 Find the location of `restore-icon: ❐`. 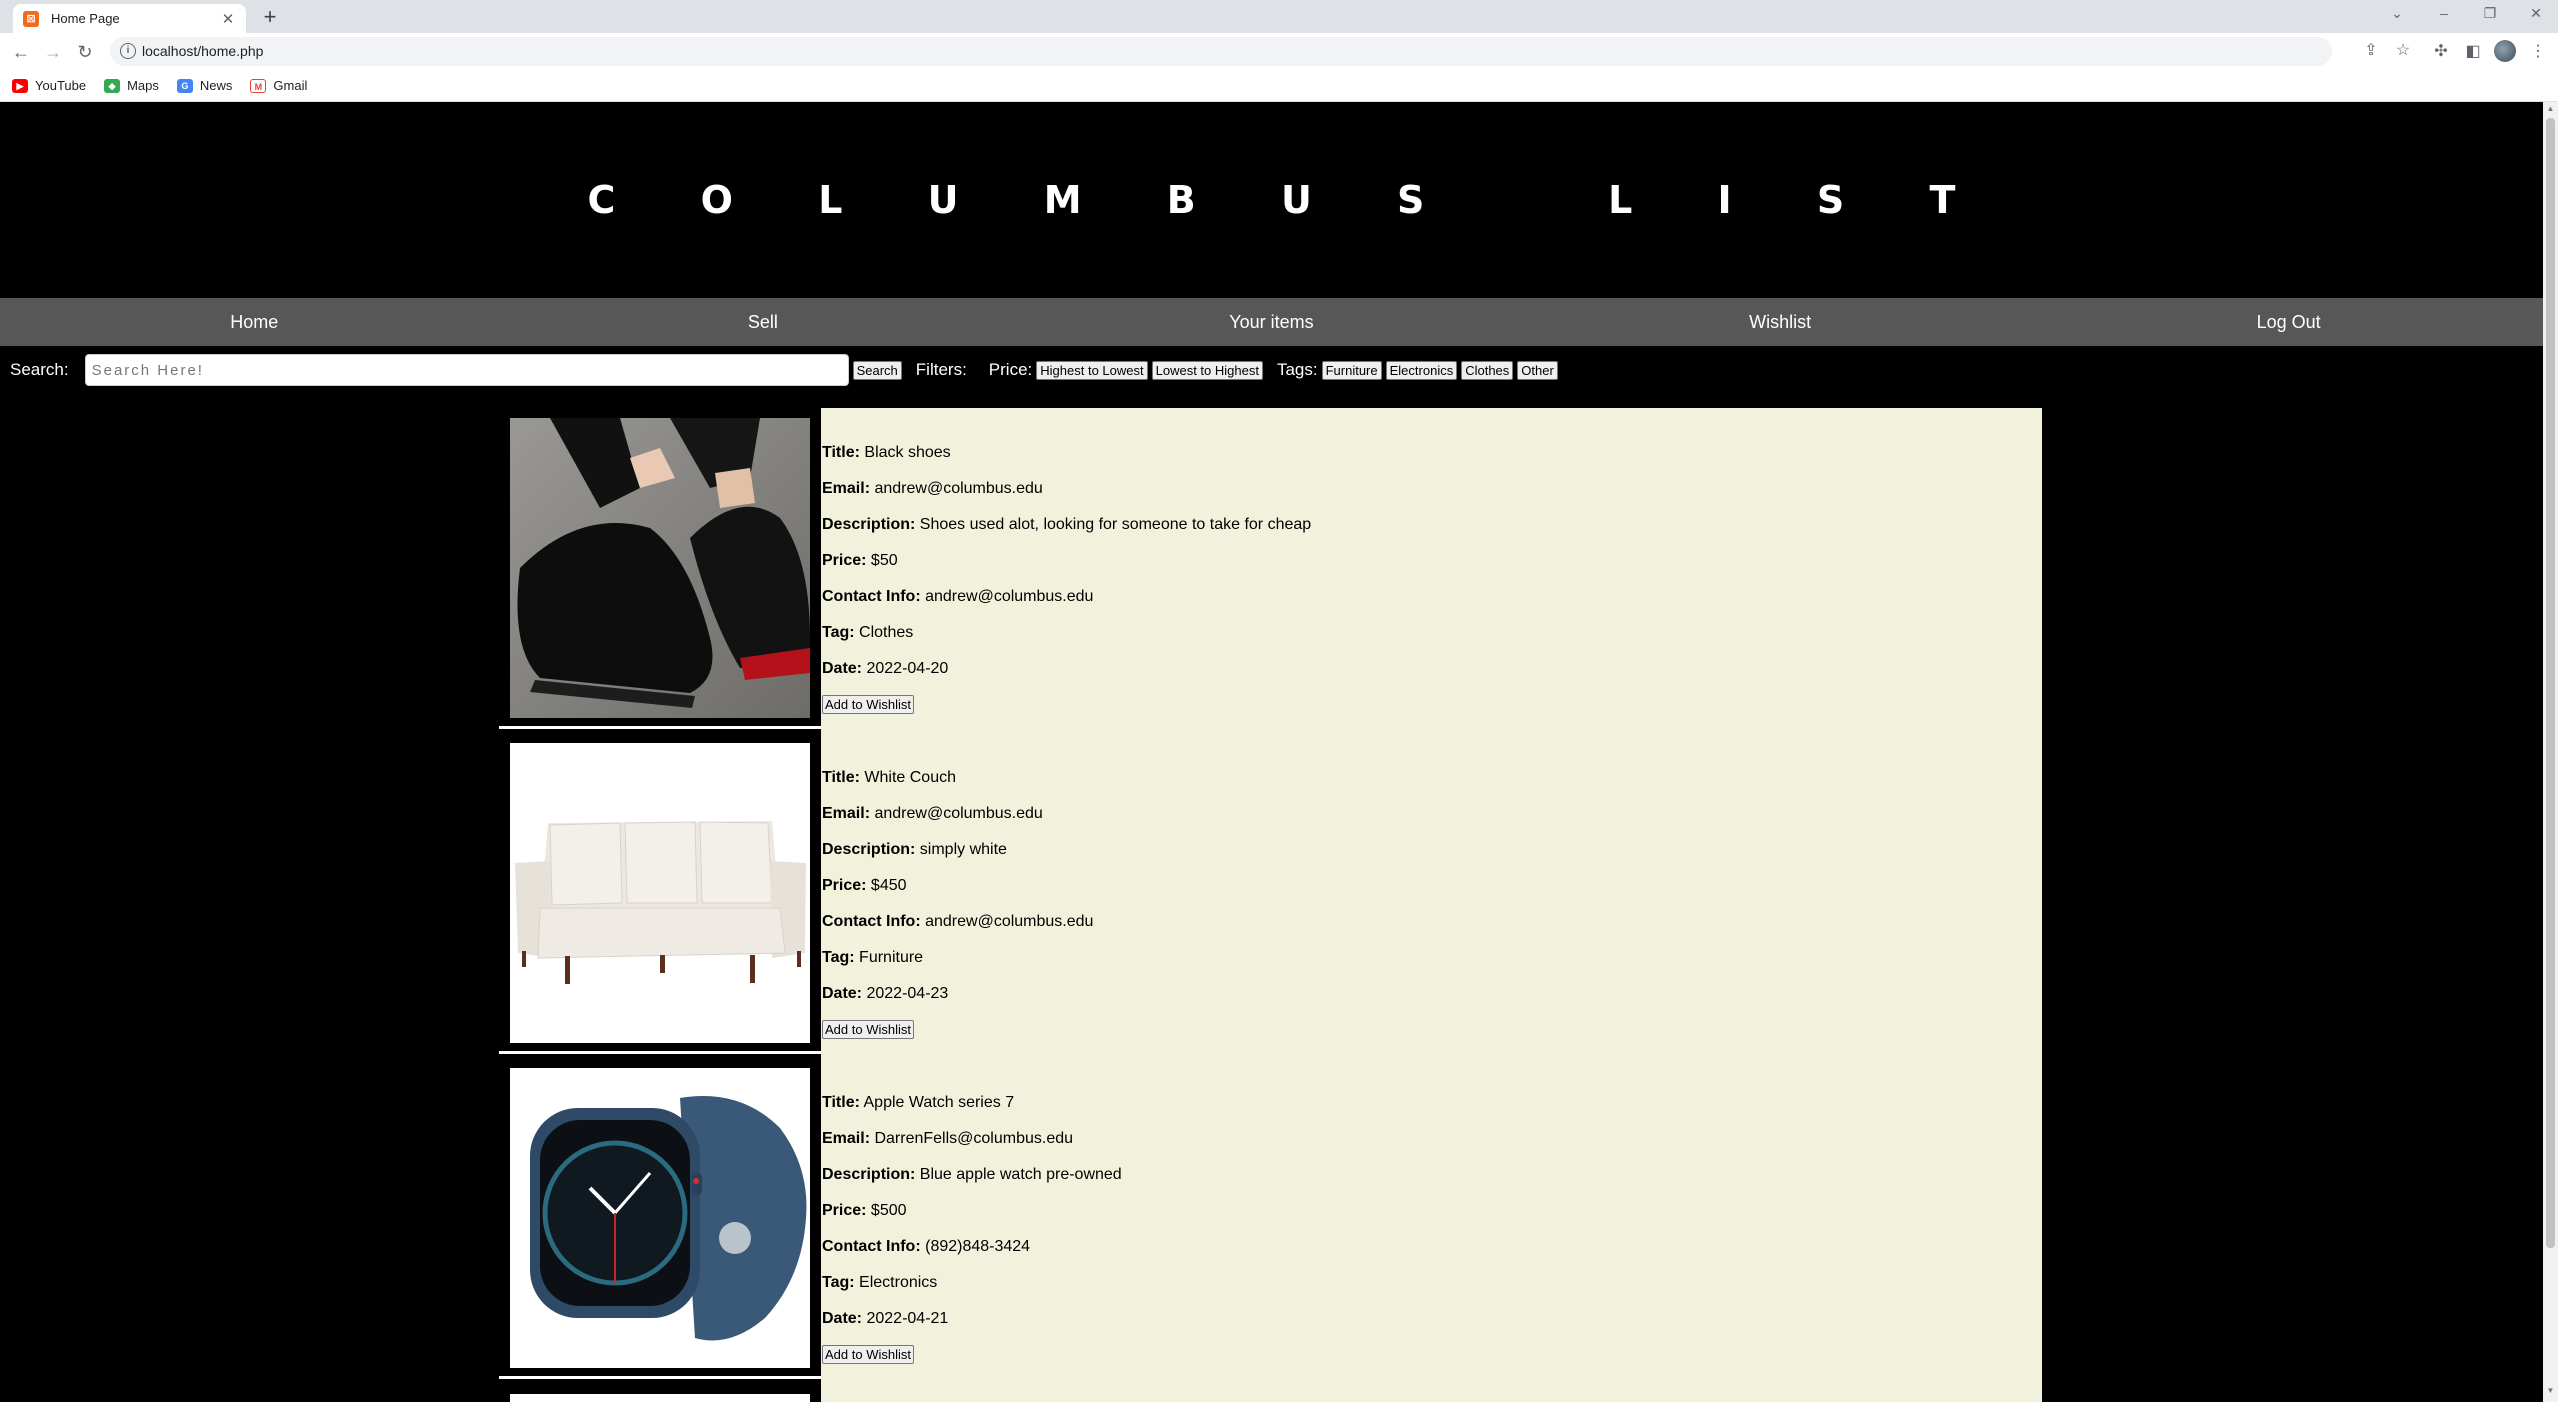

restore-icon: ❐ is located at coordinates (2490, 13).